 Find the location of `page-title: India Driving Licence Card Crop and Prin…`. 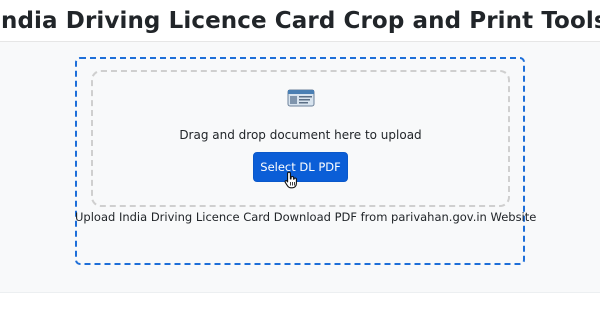

page-title: India Driving Licence Card Crop and Prin… is located at coordinates (300, 20).